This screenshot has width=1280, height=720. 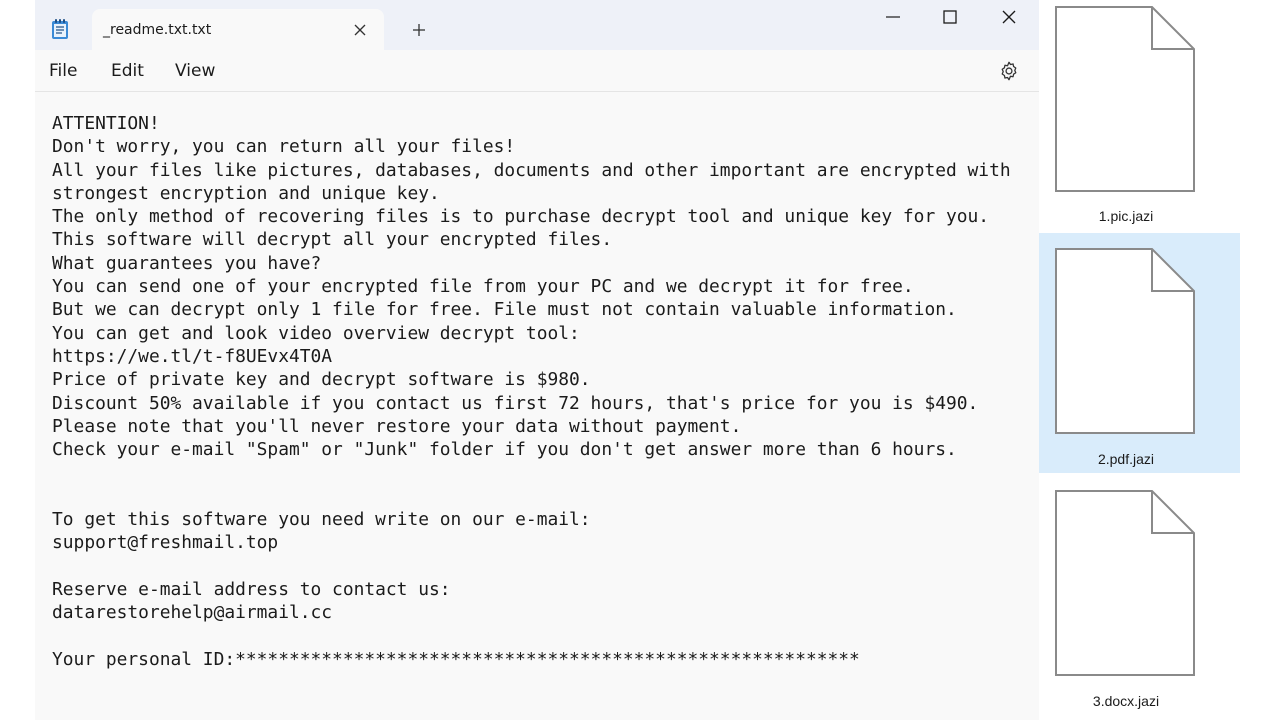 I want to click on file-name: 1.pic.jazi, so click(x=1126, y=216).